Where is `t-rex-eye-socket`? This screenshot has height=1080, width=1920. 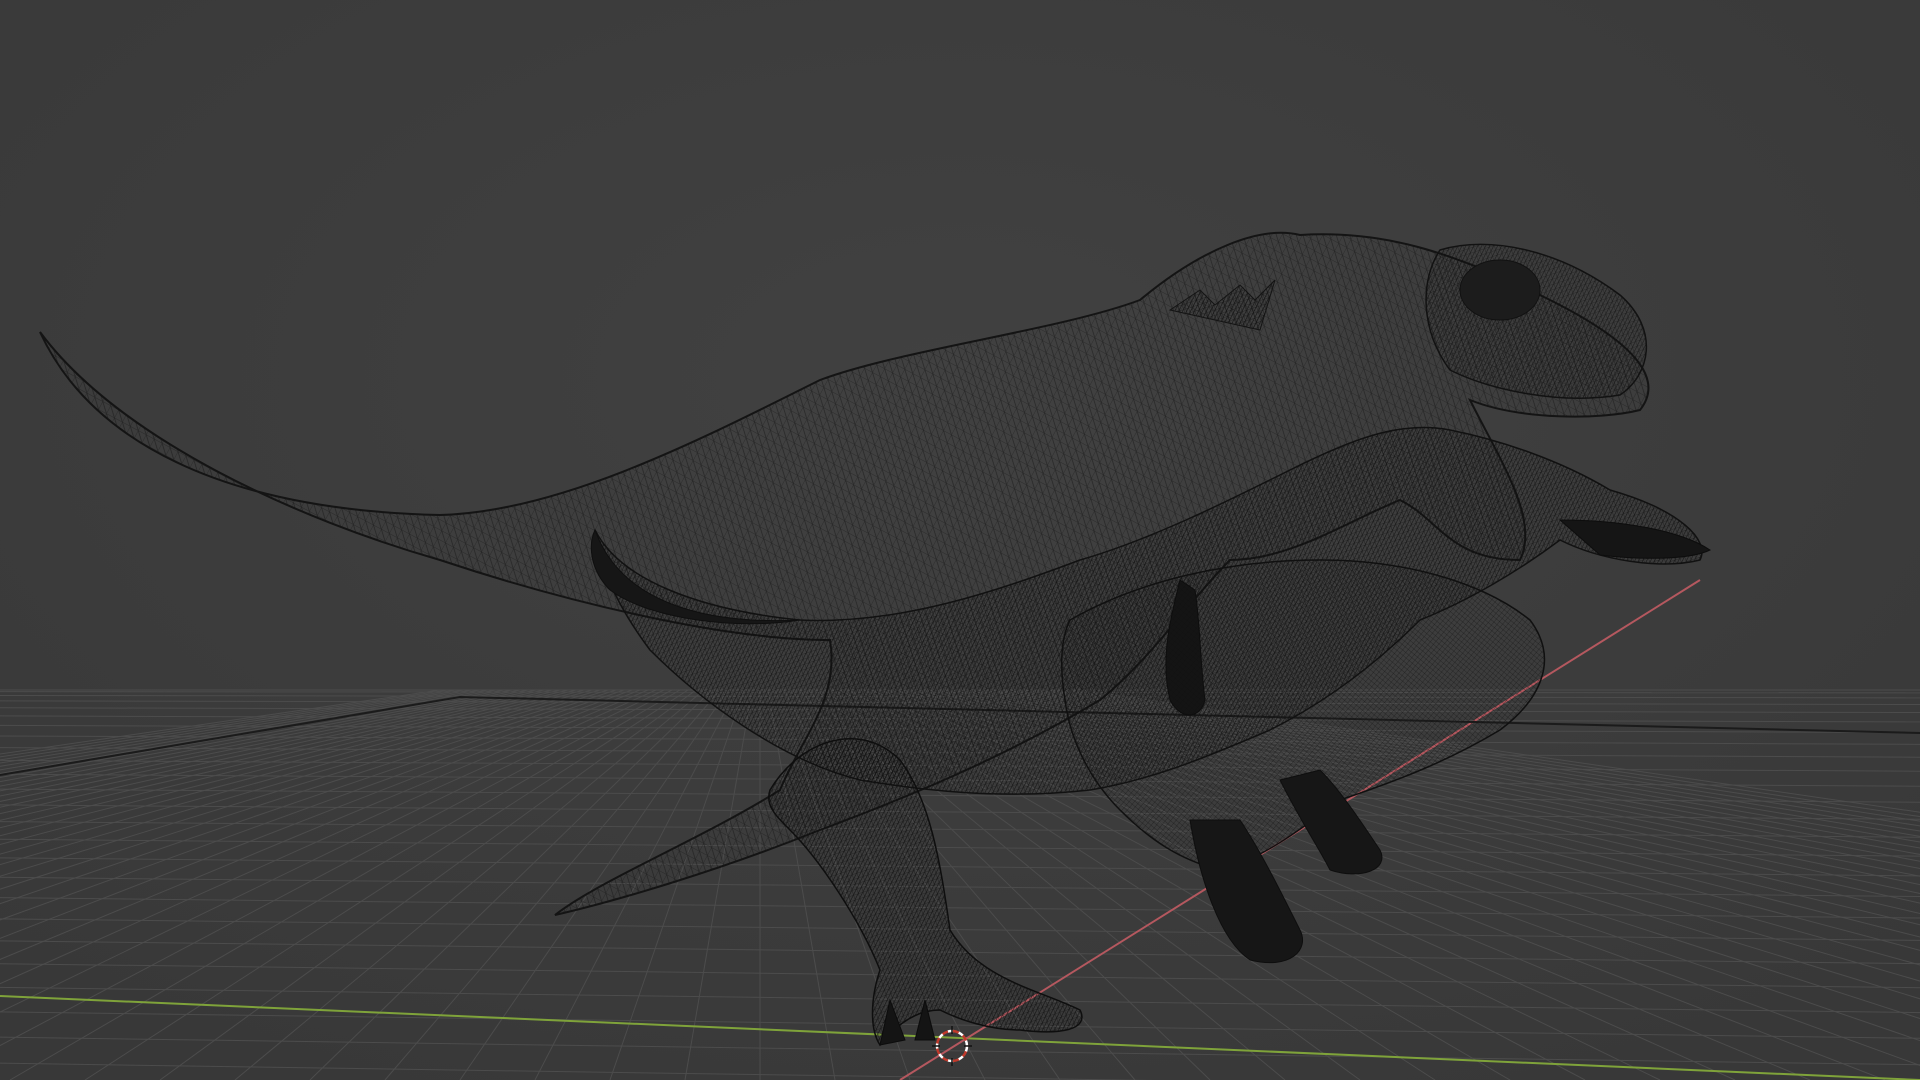
t-rex-eye-socket is located at coordinates (1500, 290).